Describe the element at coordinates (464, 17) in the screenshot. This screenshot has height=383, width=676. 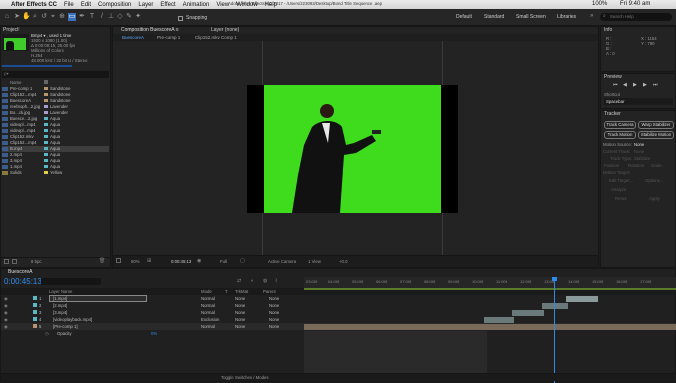
I see `workspace-default: Default` at that location.